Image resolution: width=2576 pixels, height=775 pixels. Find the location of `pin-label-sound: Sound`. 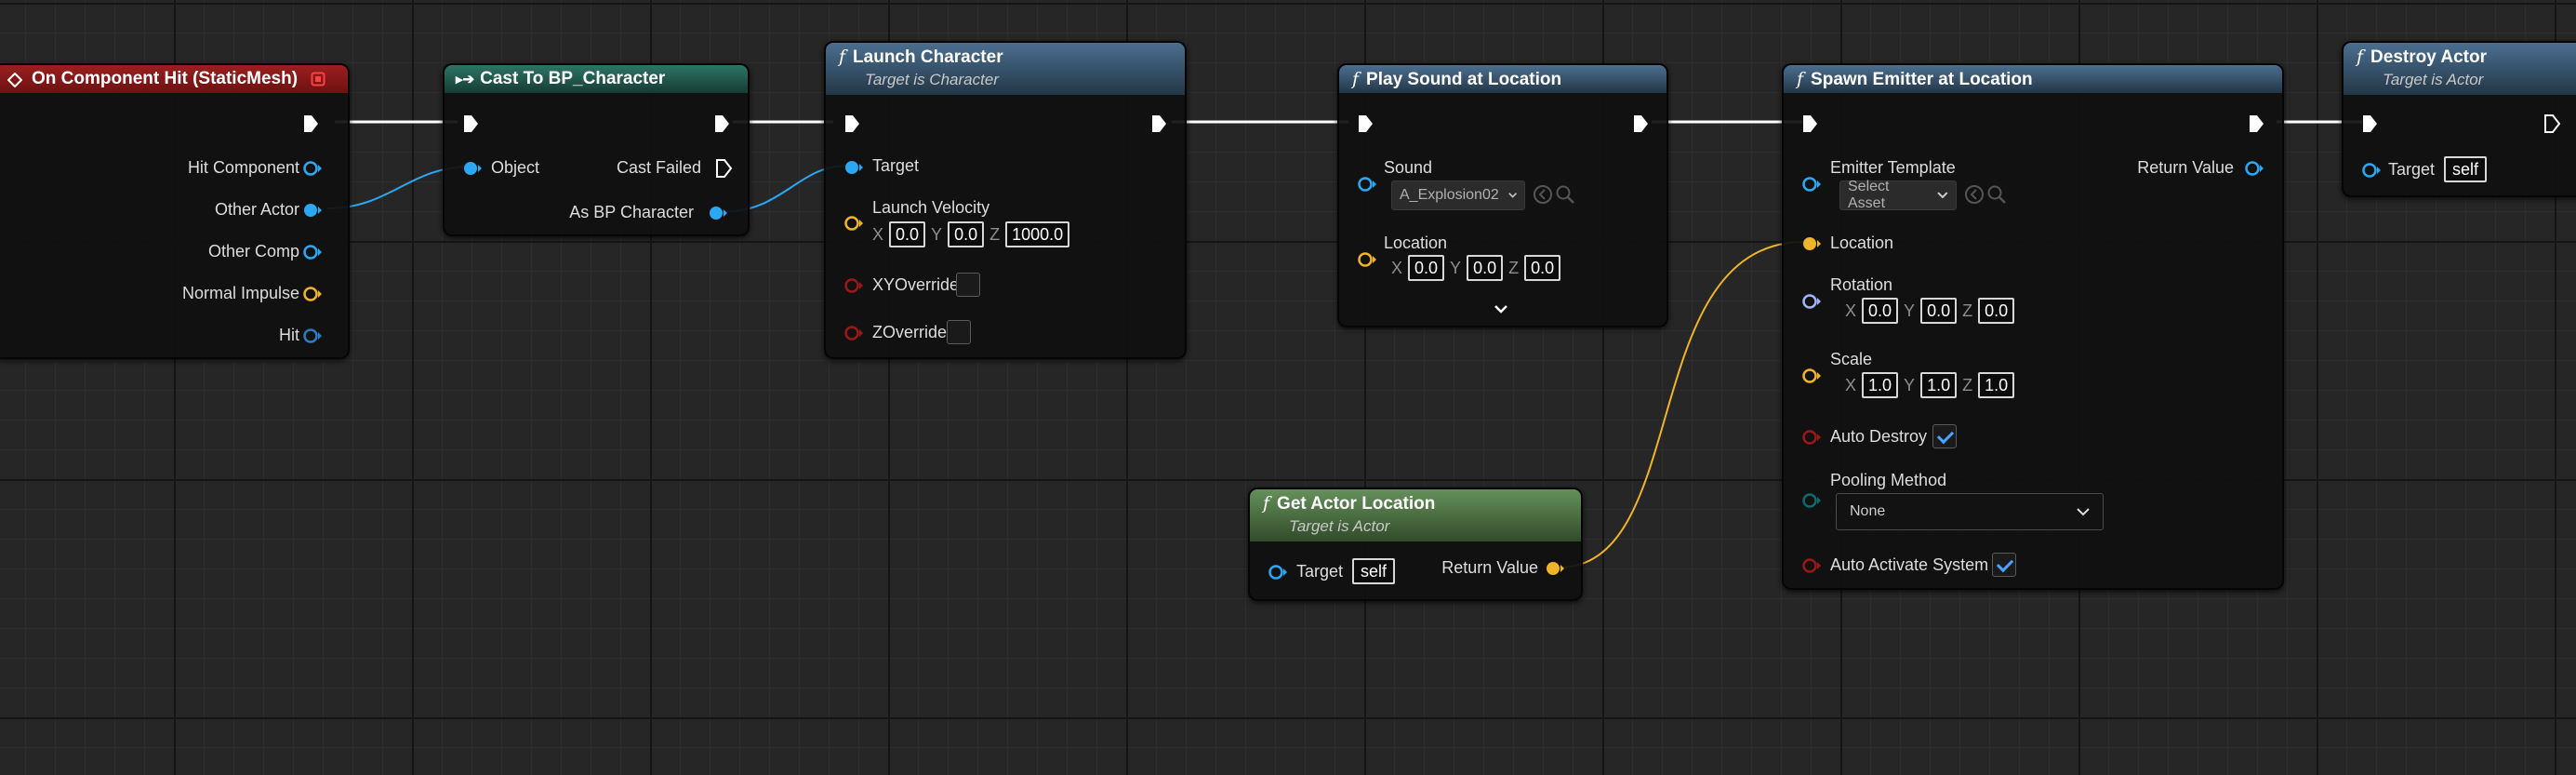

pin-label-sound: Sound is located at coordinates (1408, 168).